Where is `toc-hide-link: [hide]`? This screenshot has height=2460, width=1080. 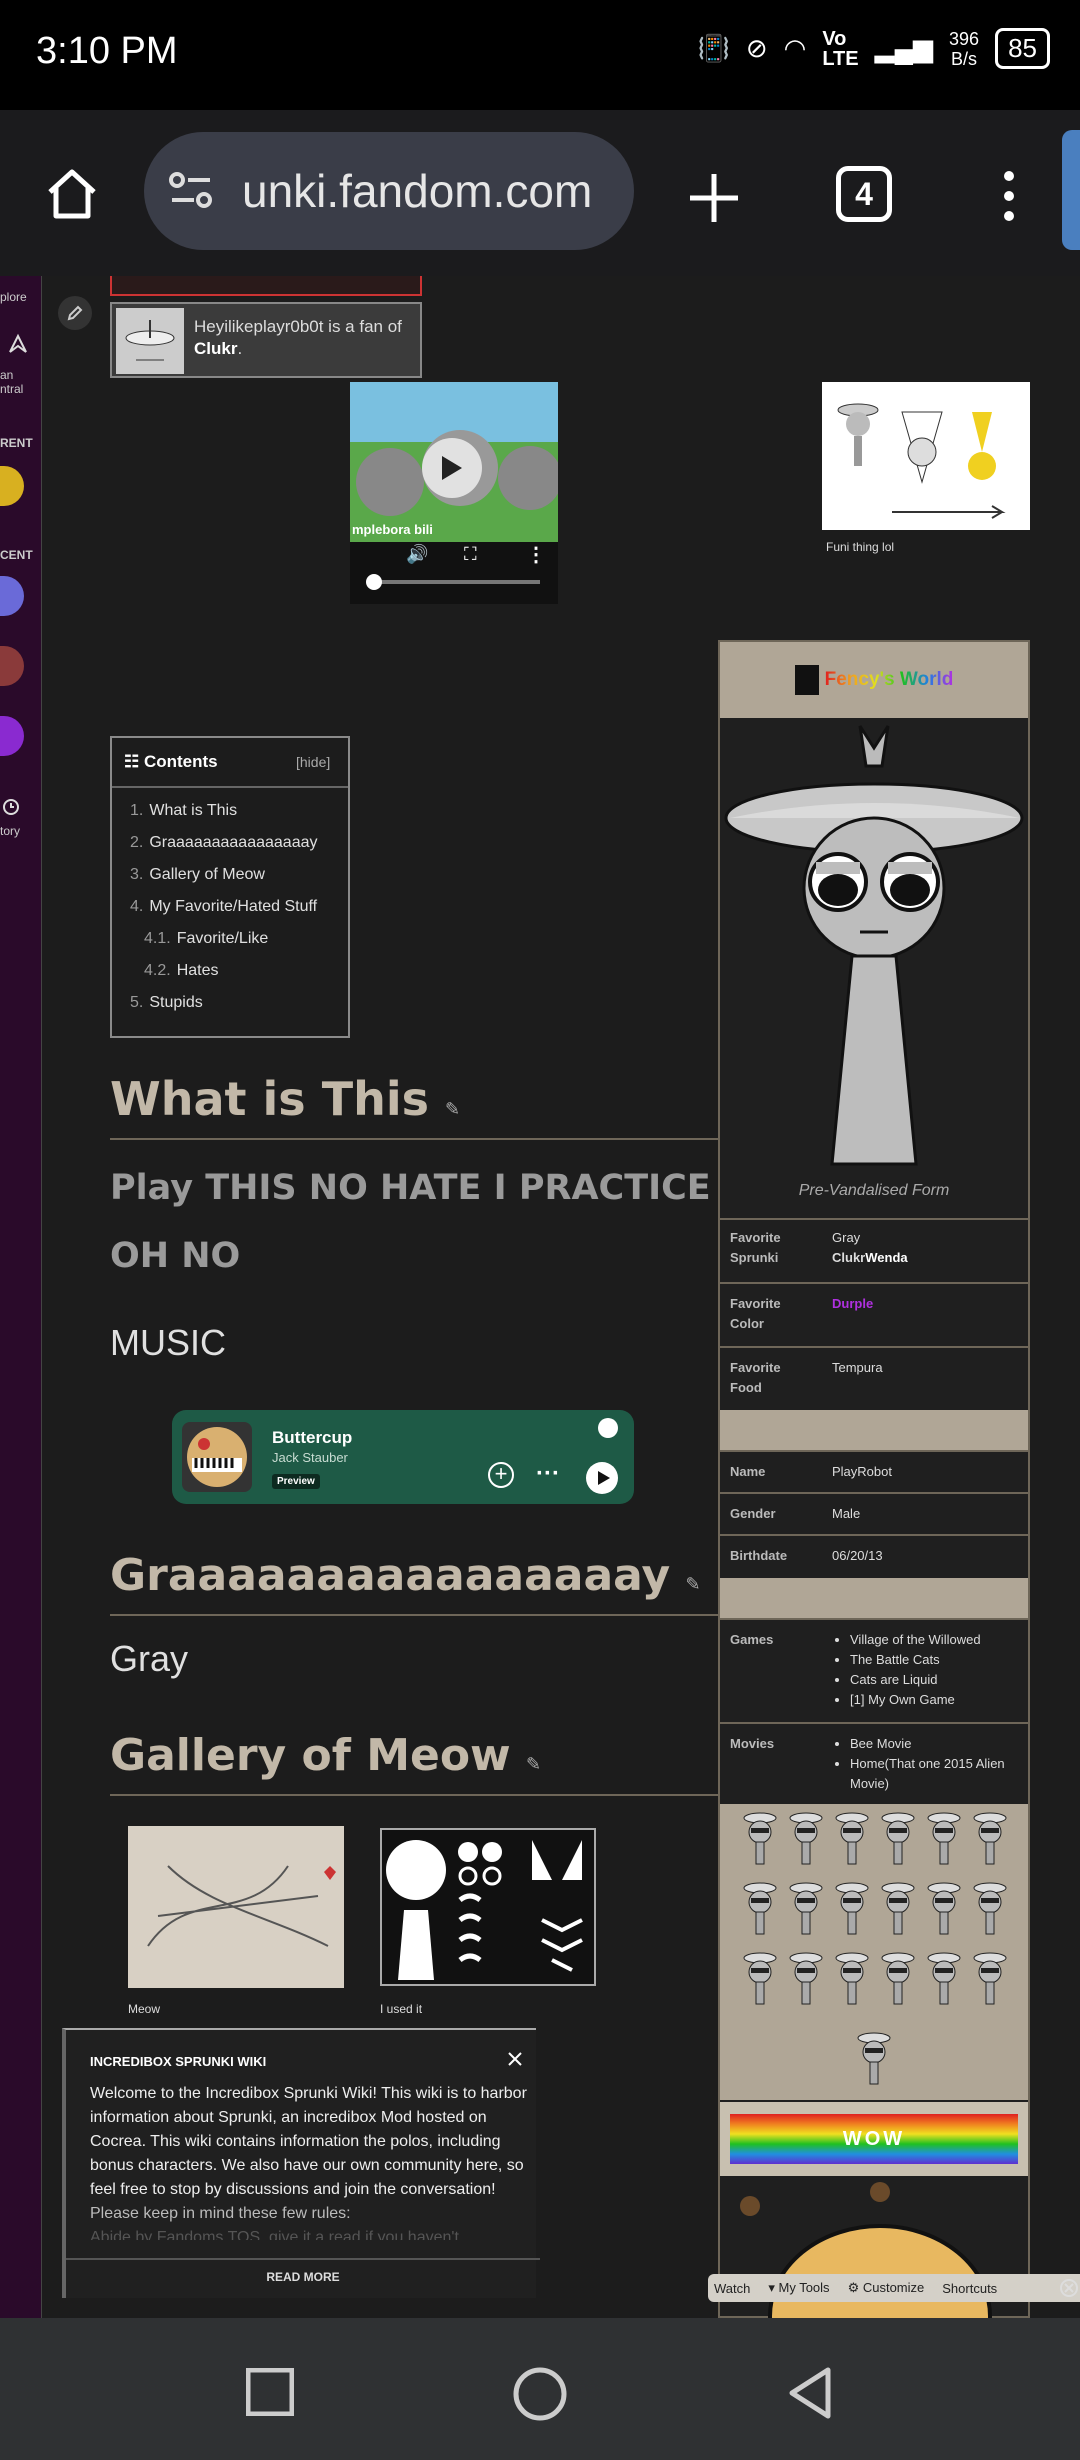 toc-hide-link: [hide] is located at coordinates (313, 762).